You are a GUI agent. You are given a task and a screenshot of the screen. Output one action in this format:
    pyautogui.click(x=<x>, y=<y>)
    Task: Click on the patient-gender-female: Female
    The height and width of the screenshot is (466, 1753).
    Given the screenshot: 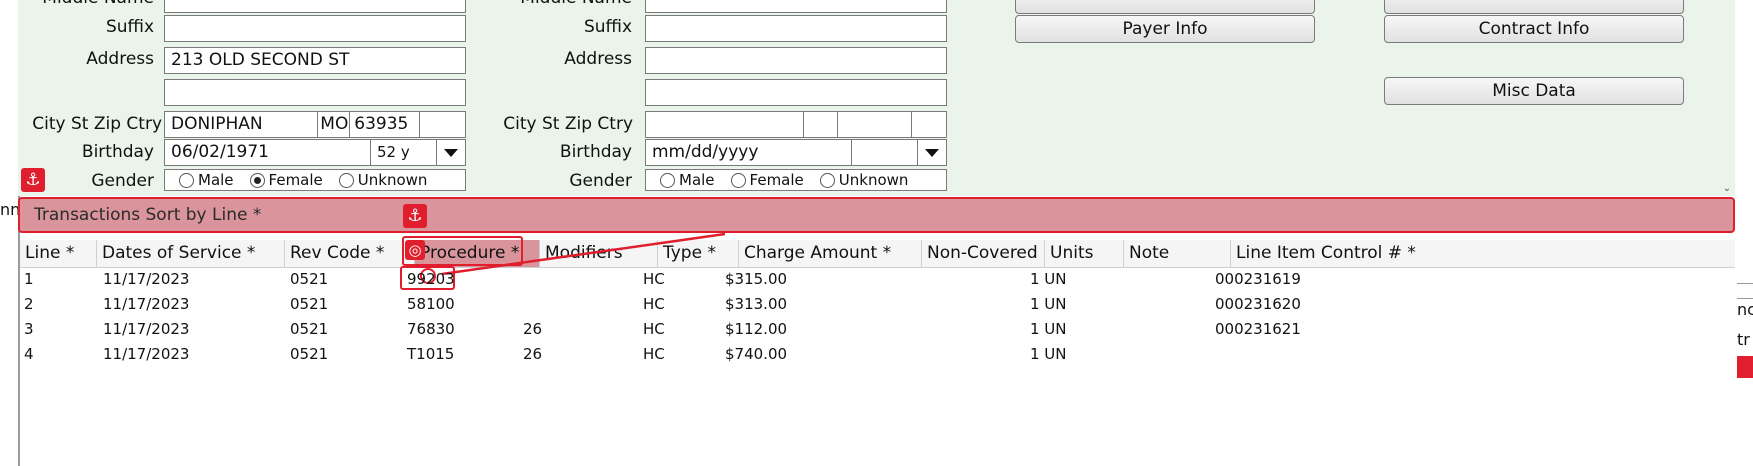 What is the action you would take?
    pyautogui.click(x=286, y=180)
    